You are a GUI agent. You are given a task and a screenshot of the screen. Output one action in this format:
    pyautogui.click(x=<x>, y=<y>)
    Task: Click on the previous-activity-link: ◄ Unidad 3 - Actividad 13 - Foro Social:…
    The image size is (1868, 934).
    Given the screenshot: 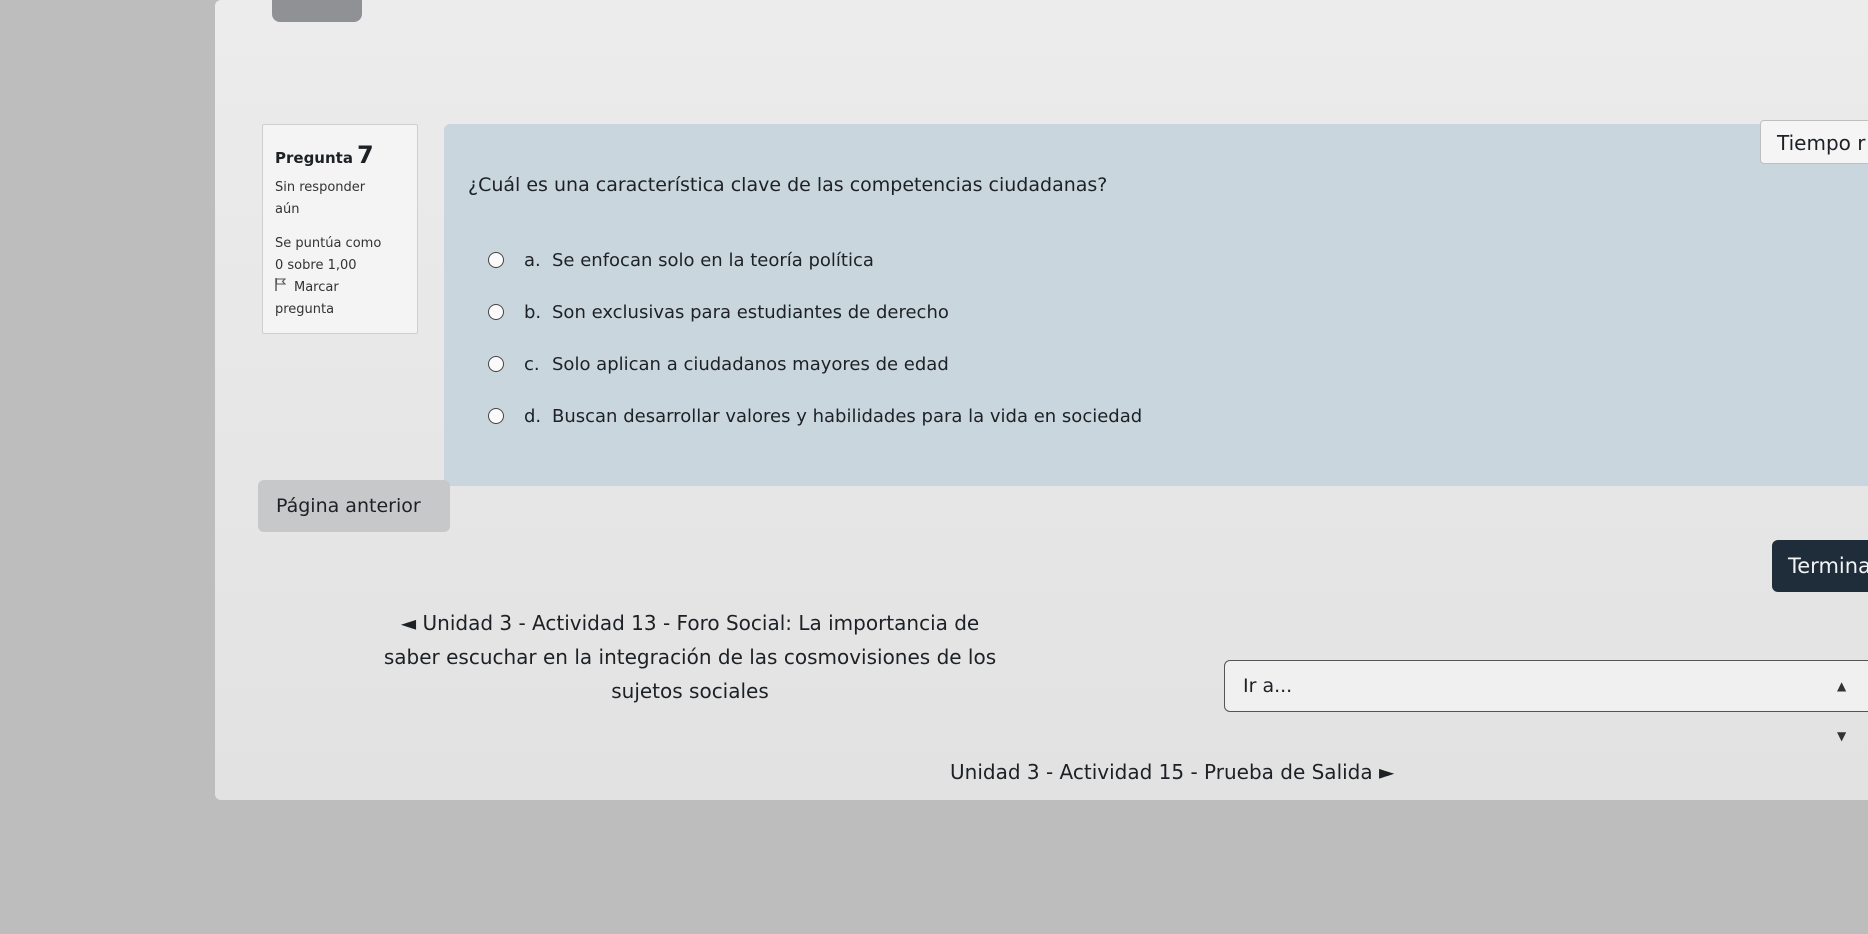 What is the action you would take?
    pyautogui.click(x=690, y=657)
    